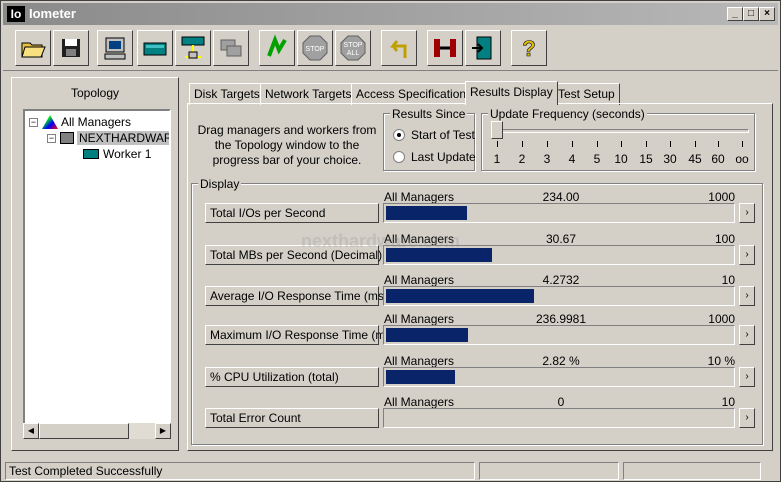  Describe the element at coordinates (414, 94) in the screenshot. I see `tab-access-specifications: Access Specifications` at that location.